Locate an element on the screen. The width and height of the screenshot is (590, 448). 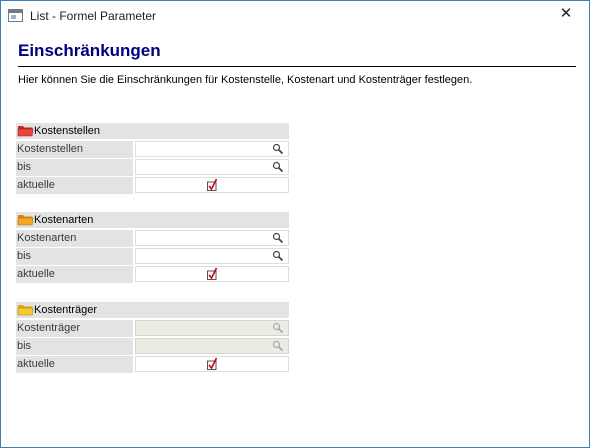
row-kostenstellen-von: Kostenstellen is located at coordinates (152, 149).